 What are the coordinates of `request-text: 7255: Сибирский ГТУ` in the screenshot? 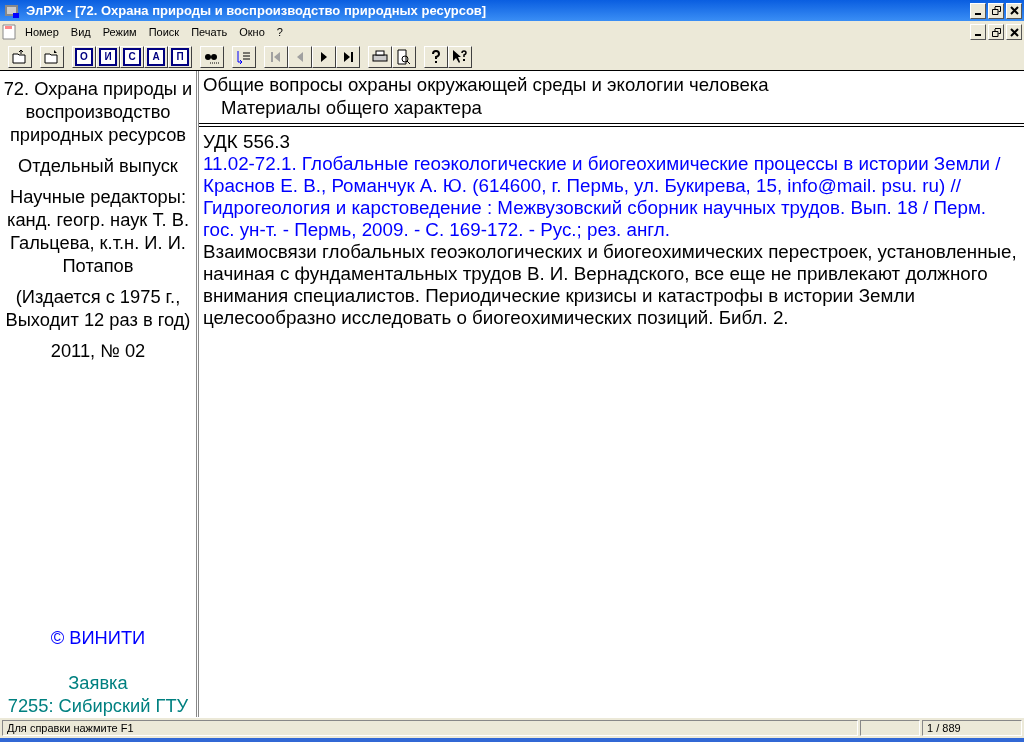 It's located at (98, 705).